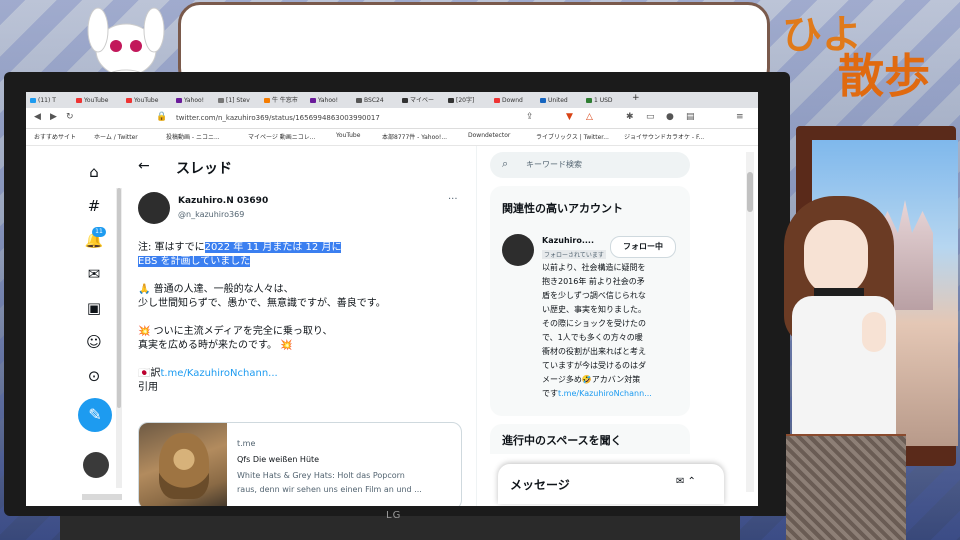  Describe the element at coordinates (606, 100) in the screenshot. I see `tab-12: 1 USD` at that location.